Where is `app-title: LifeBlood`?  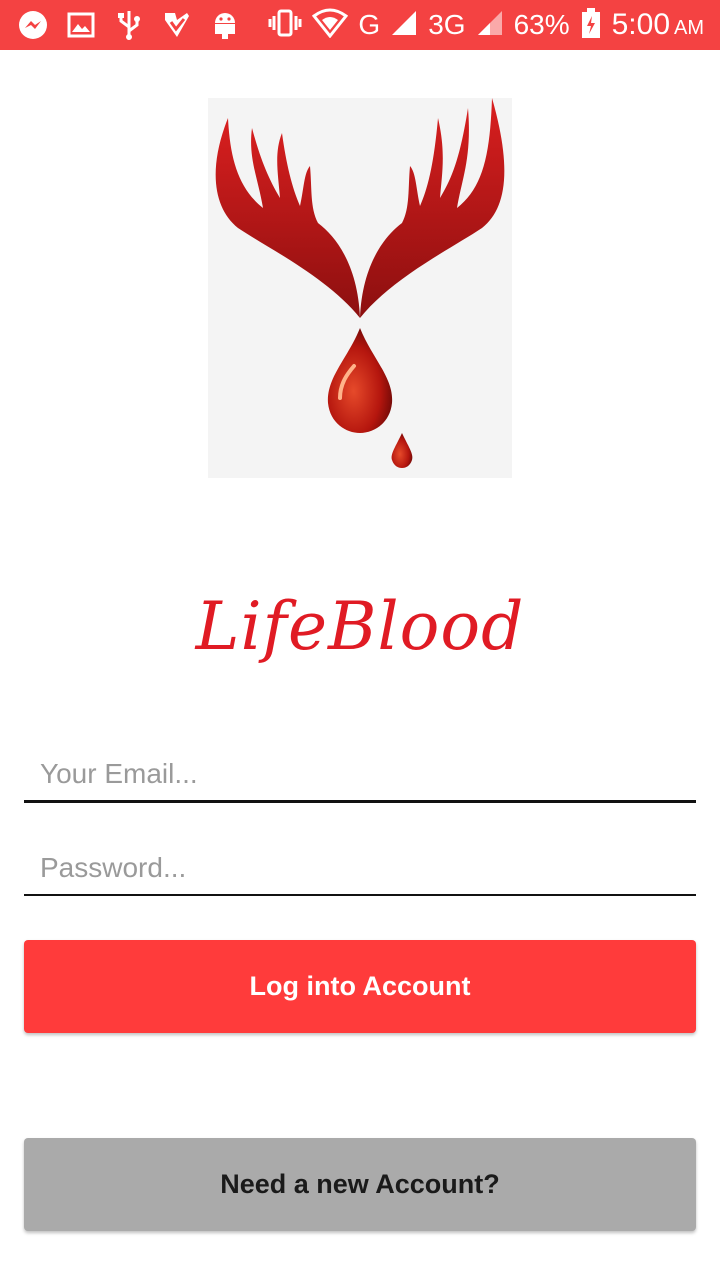 app-title: LifeBlood is located at coordinates (360, 626).